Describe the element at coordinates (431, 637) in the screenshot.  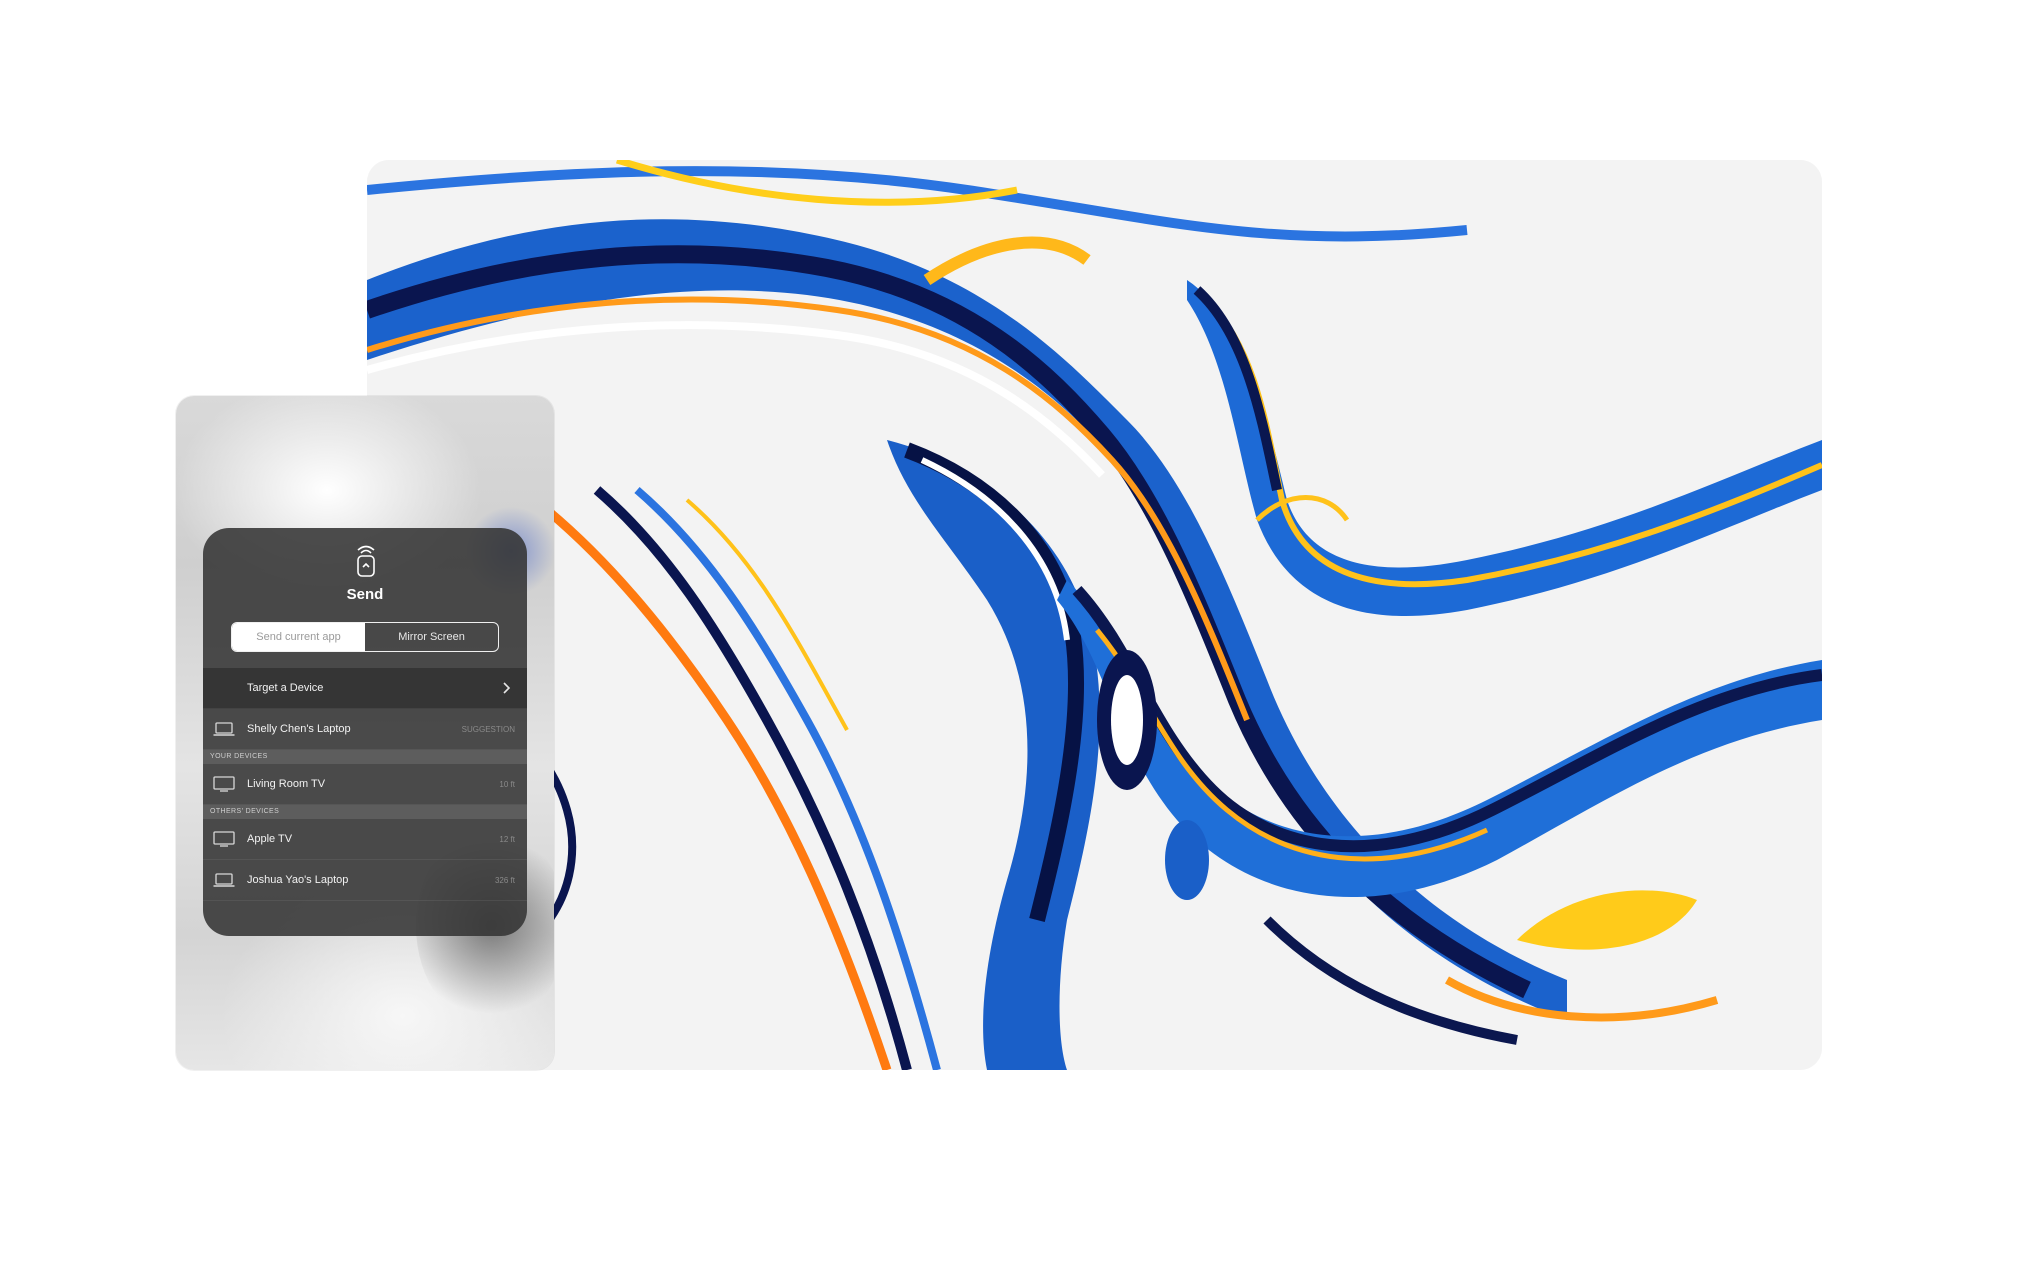
I see `mirror-screen-button: Mirror Screen` at that location.